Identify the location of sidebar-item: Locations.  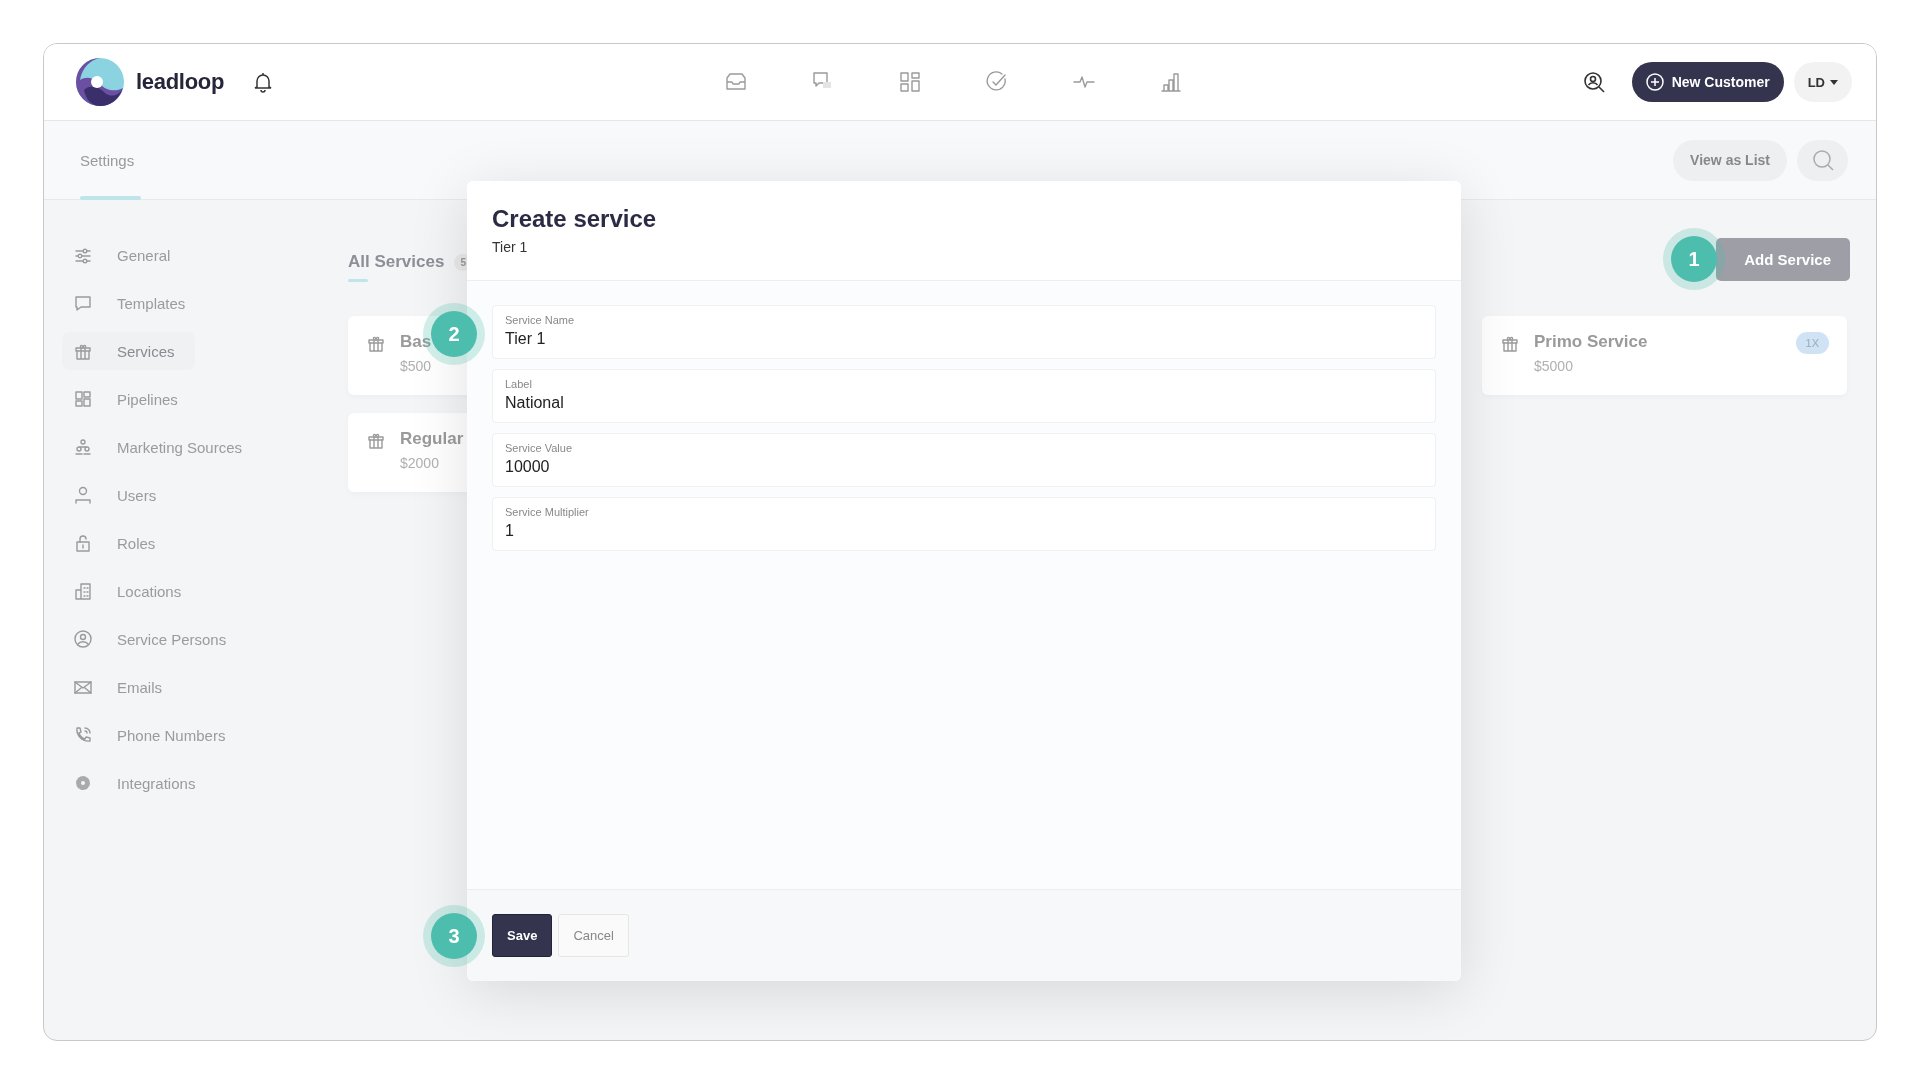
(132, 591).